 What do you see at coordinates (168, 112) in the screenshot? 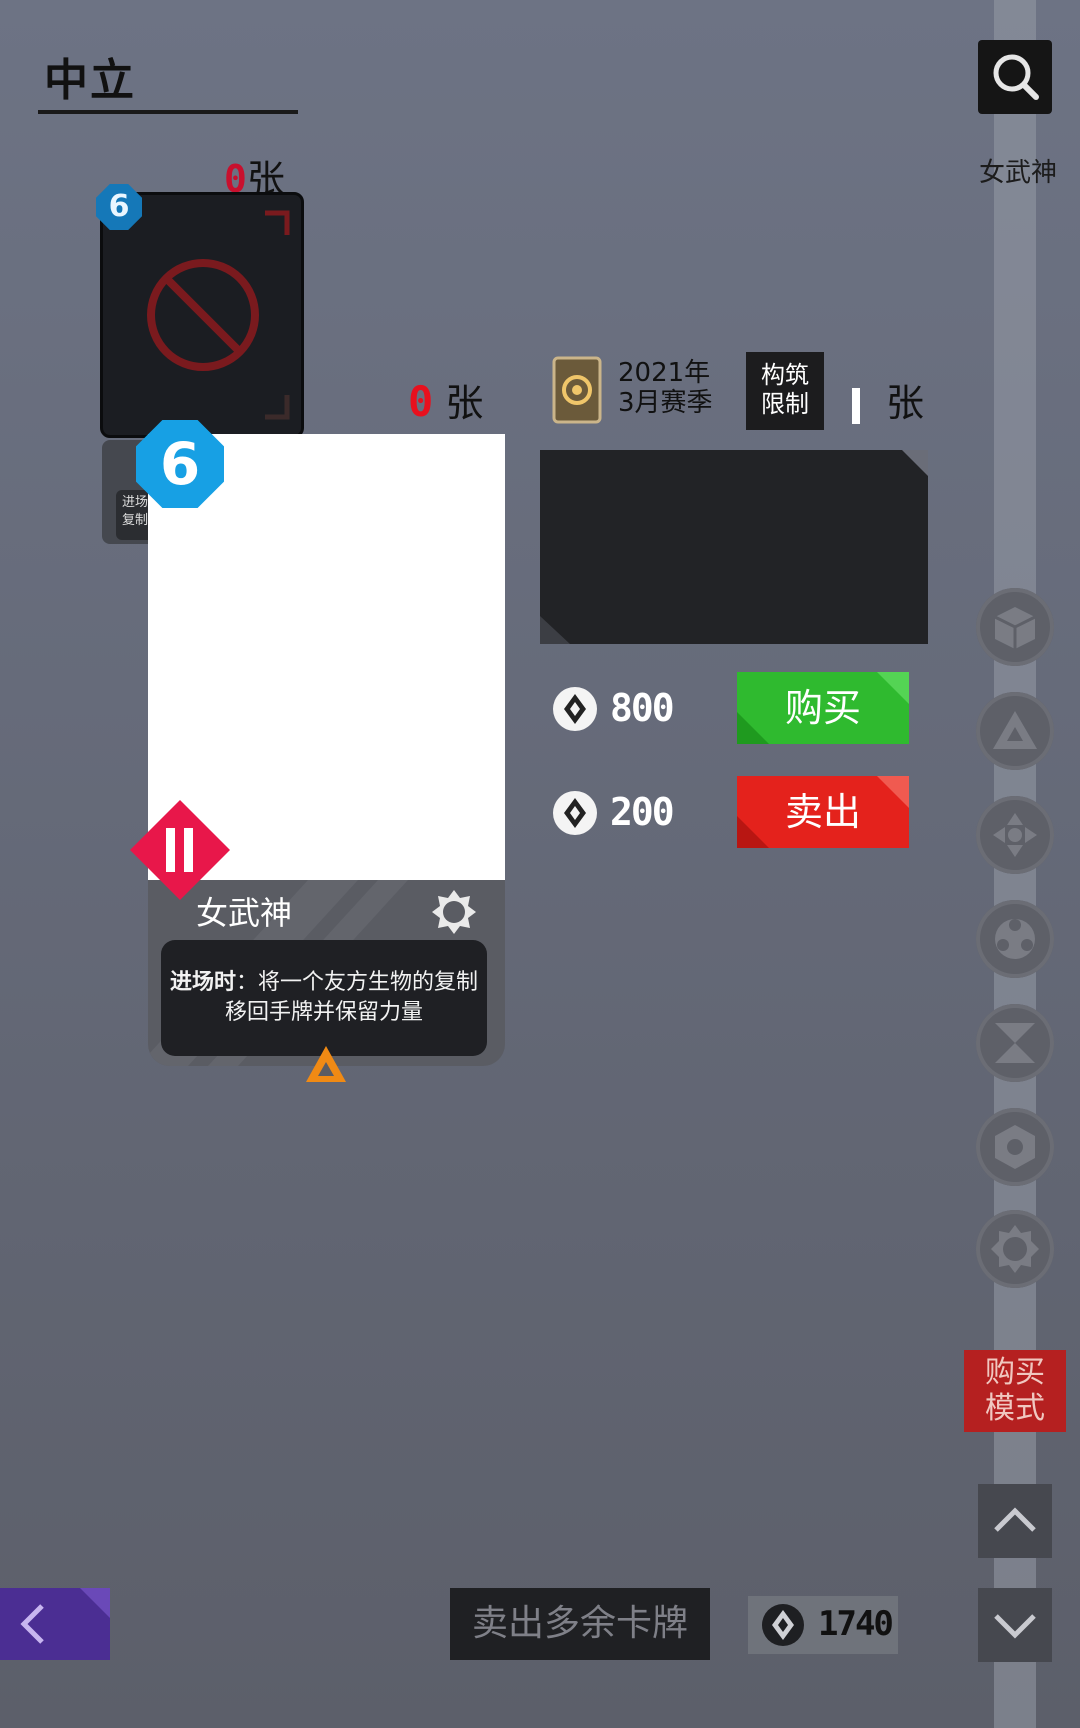
I see `category-underline` at bounding box center [168, 112].